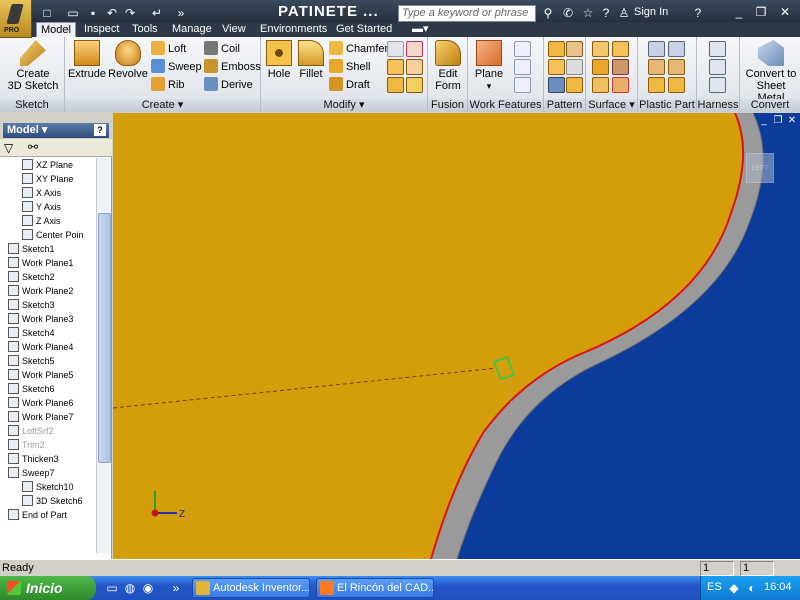  Describe the element at coordinates (522, 67) in the screenshot. I see `point-icon` at that location.